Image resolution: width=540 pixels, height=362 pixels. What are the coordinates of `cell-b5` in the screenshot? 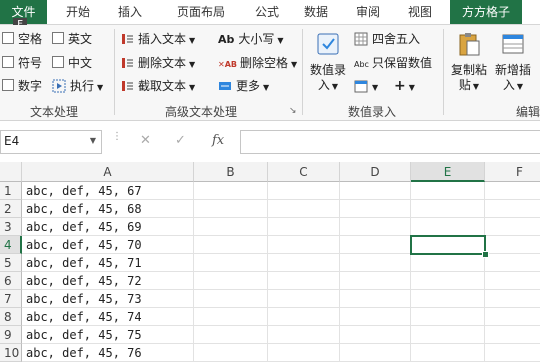 It's located at (231, 263).